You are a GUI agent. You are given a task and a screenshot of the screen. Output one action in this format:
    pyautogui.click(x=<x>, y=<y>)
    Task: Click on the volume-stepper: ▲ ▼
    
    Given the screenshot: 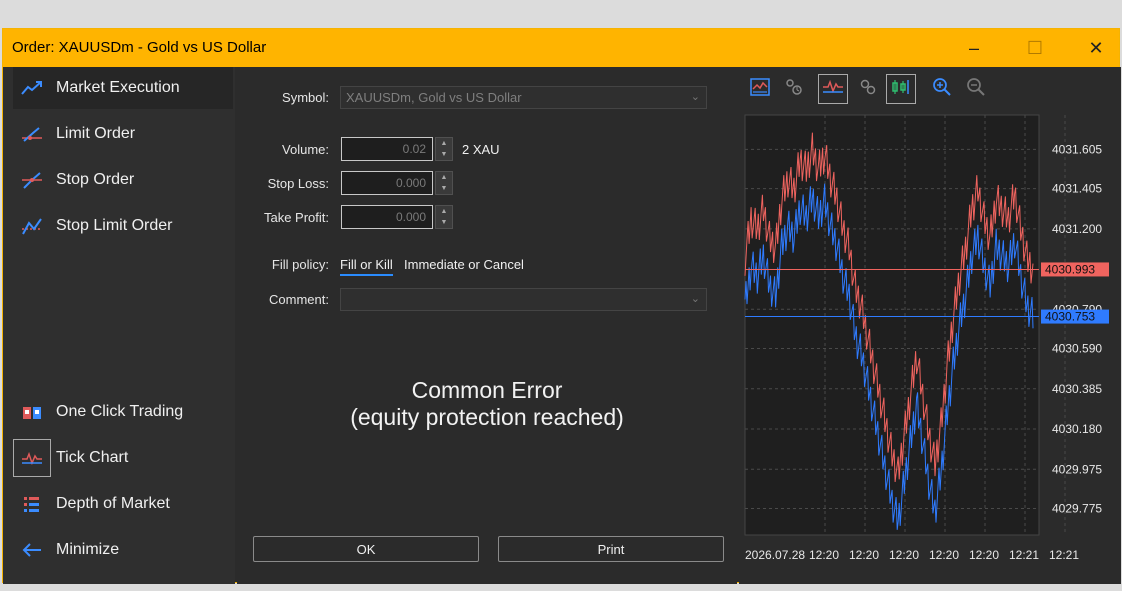 What is the action you would take?
    pyautogui.click(x=444, y=149)
    